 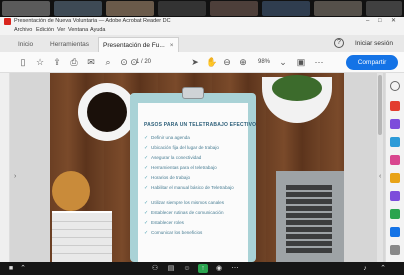 I want to click on search-icon: ⌕, so click(x=108, y=62).